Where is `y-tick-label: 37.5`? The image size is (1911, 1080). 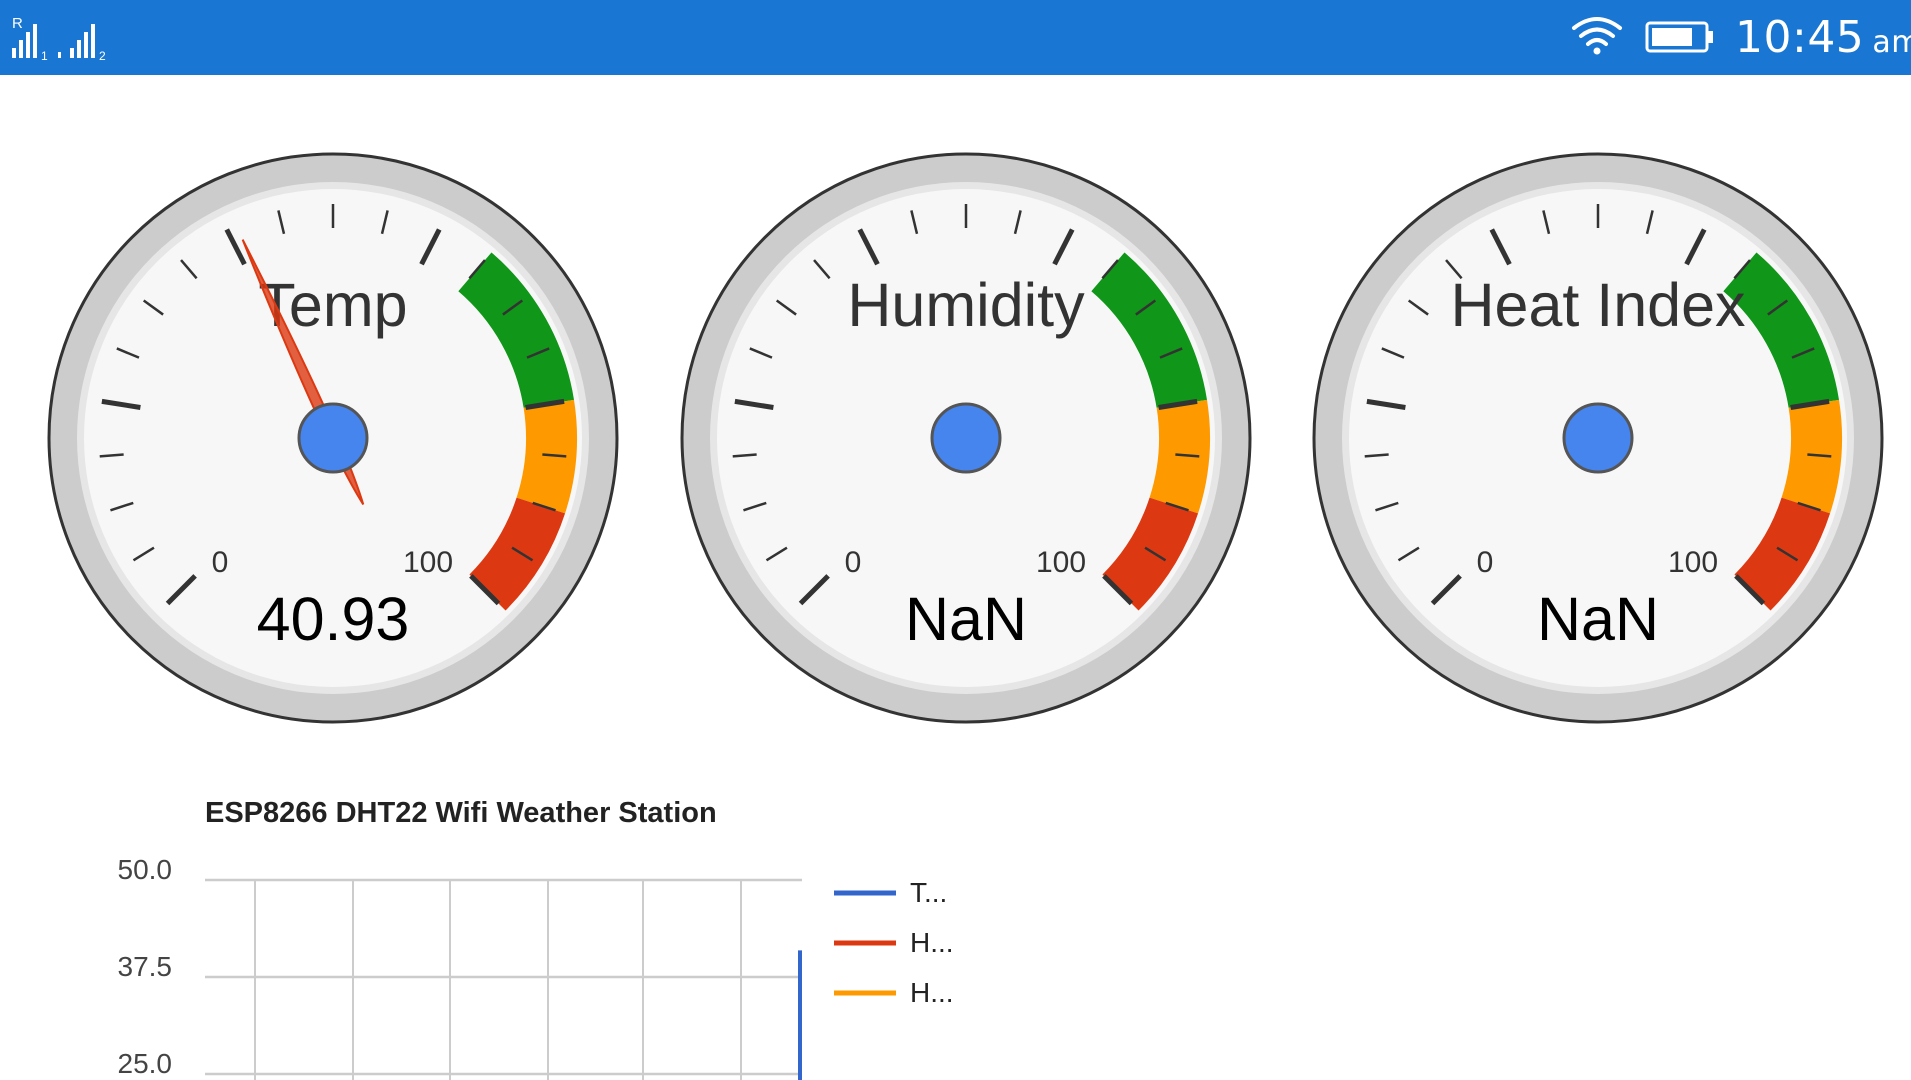
y-tick-label: 37.5 is located at coordinates (145, 966).